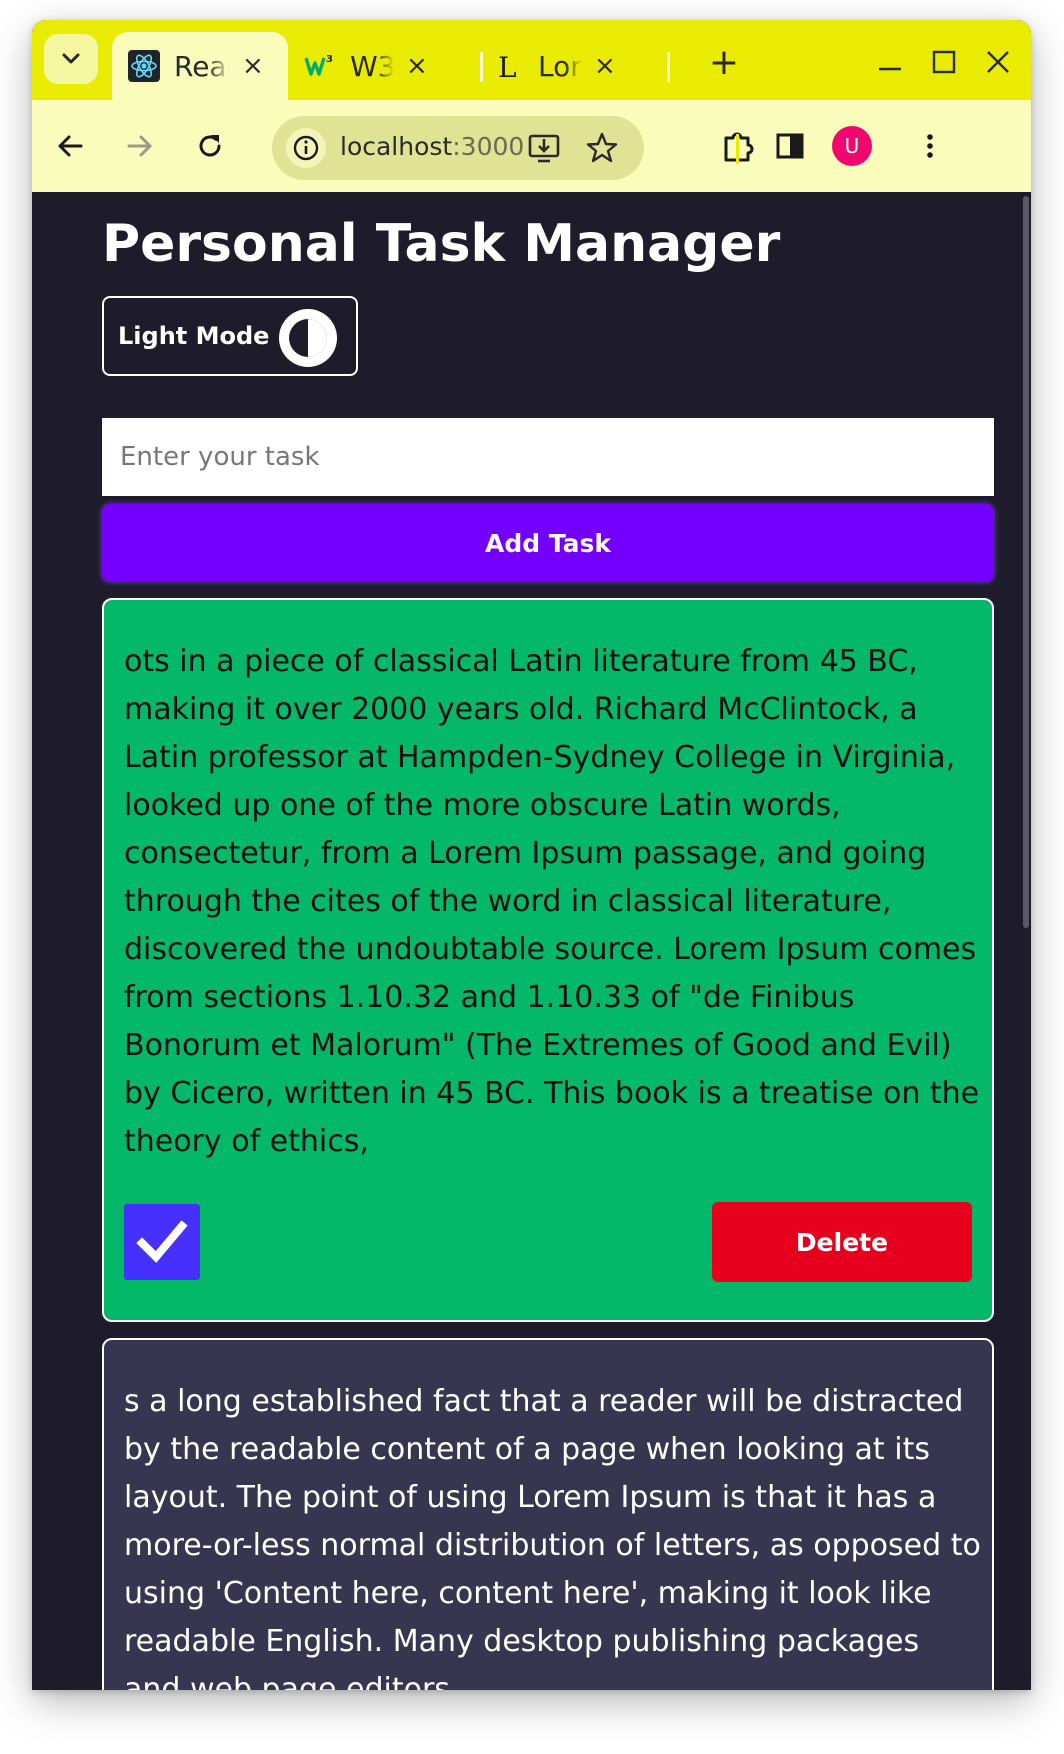 The width and height of the screenshot is (1064, 1754). I want to click on page-title: Personal Task Manager, so click(441, 244).